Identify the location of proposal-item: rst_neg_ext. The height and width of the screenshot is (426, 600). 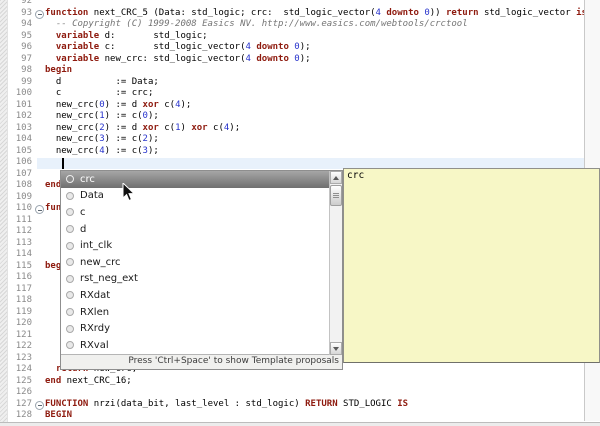
(201, 279).